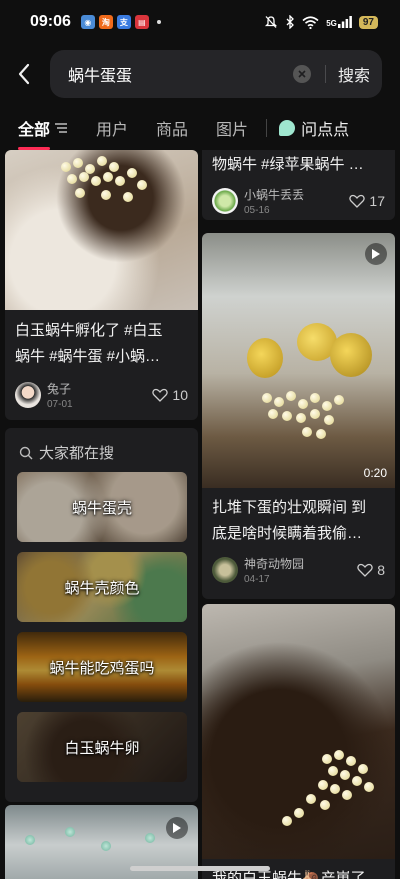  Describe the element at coordinates (377, 201) in the screenshot. I see `like-count: 17` at that location.